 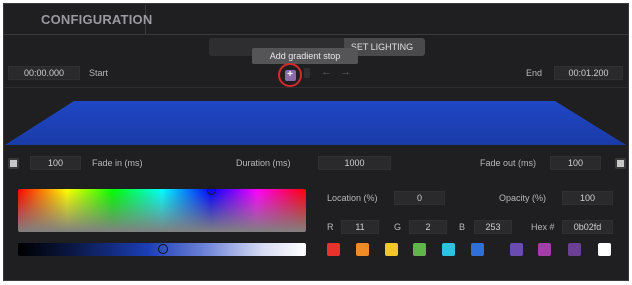 I want to click on start-time-field: 00:00.000, so click(x=44, y=73).